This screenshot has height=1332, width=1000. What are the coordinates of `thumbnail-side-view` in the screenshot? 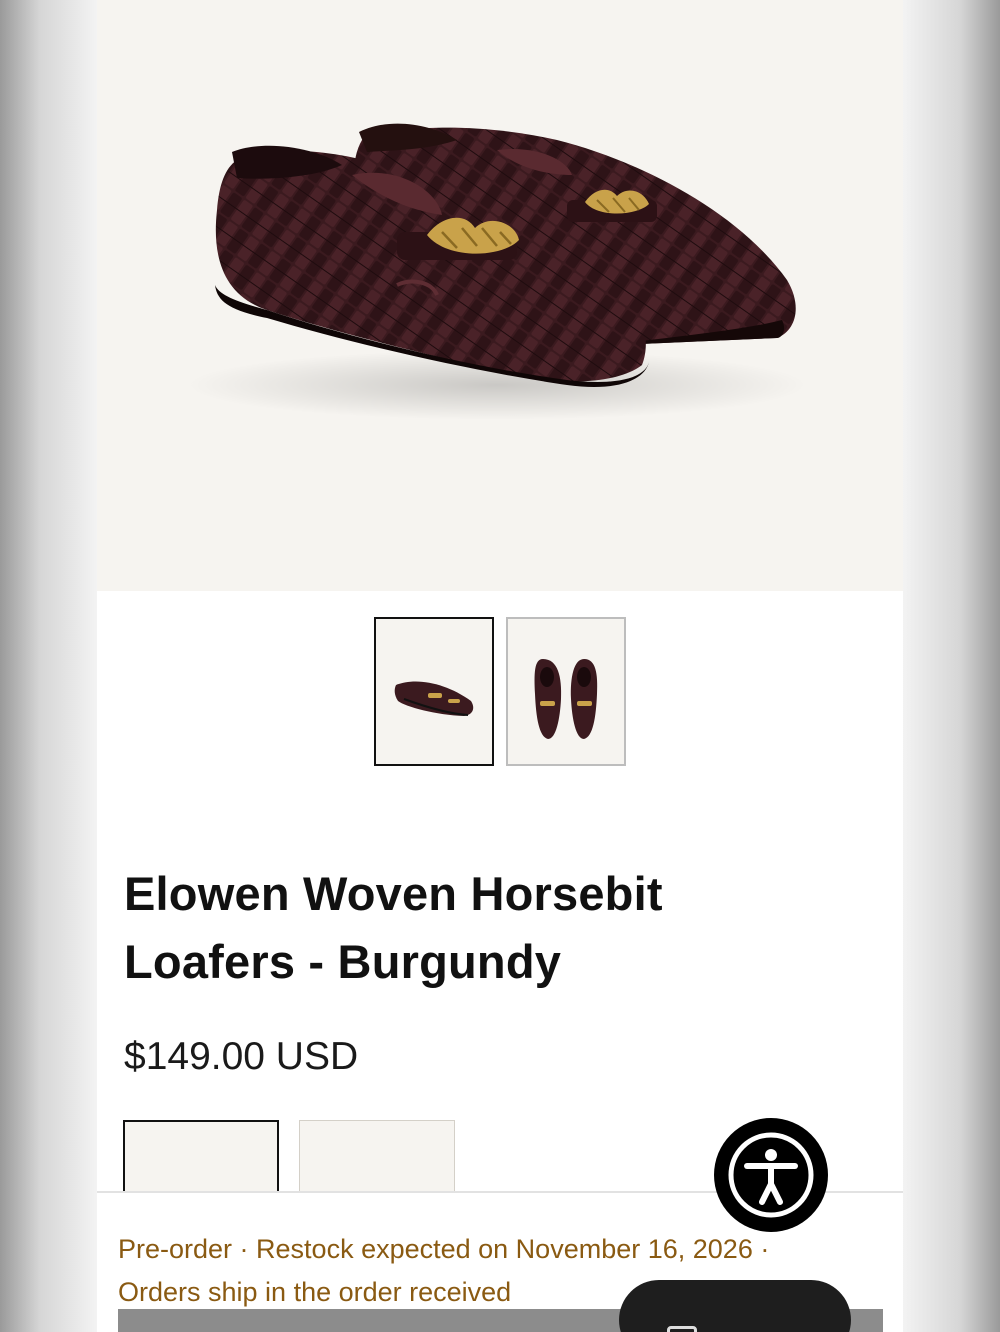 It's located at (434, 691).